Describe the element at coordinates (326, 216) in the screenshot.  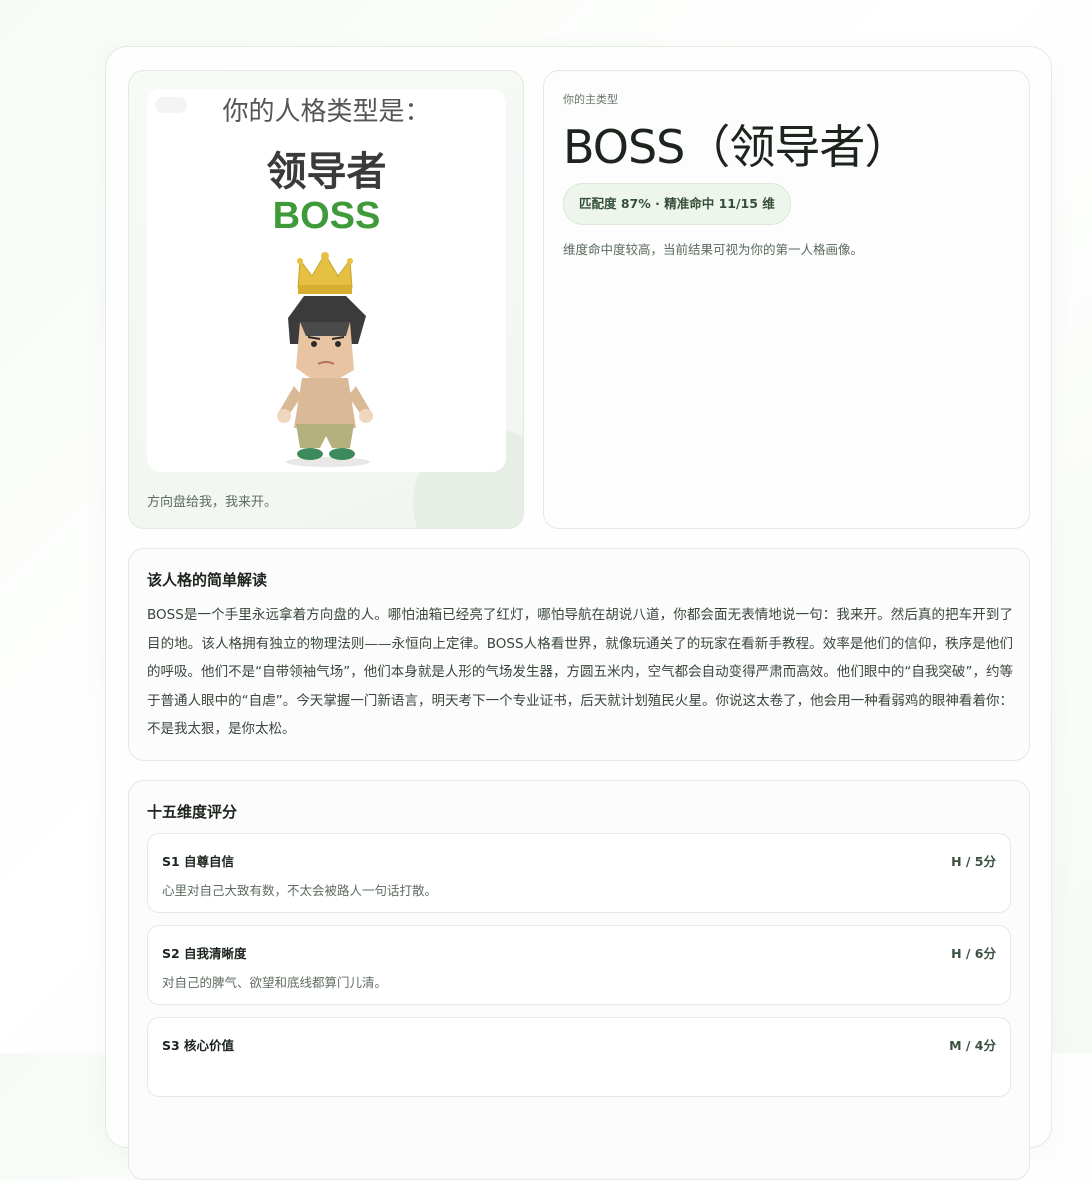
I see `poster-type-en: BOSS` at that location.